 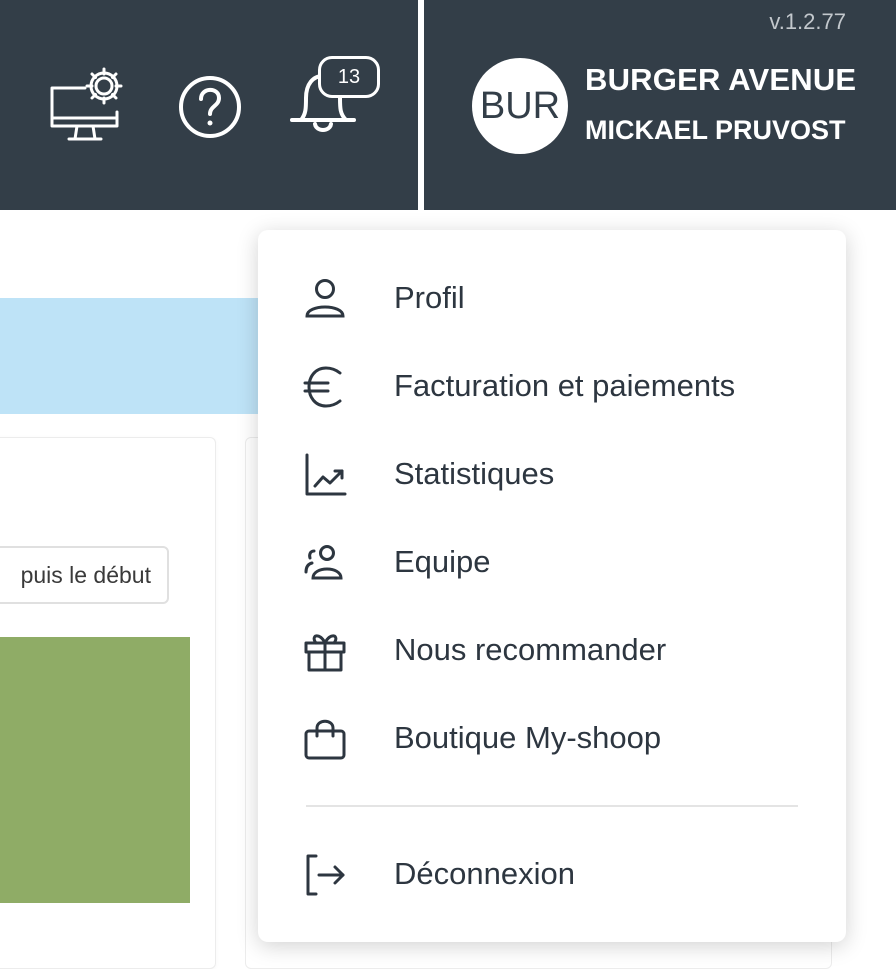 What do you see at coordinates (322, 387) in the screenshot?
I see `euro-icon` at bounding box center [322, 387].